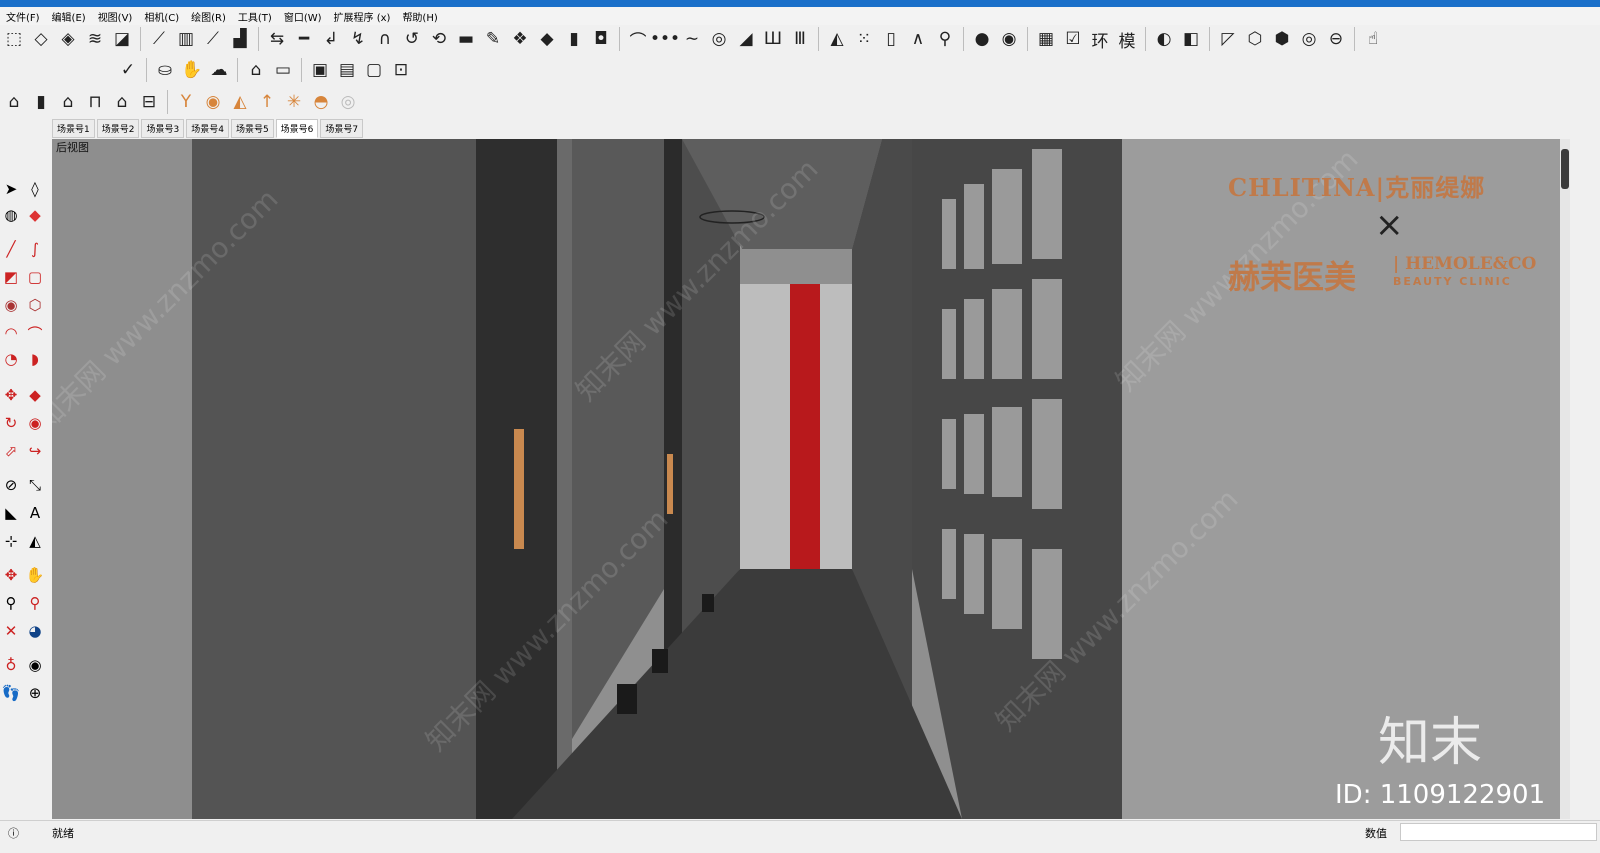 Image resolution: width=1600 pixels, height=853 pixels. I want to click on scale-icon: ⬀, so click(11, 451).